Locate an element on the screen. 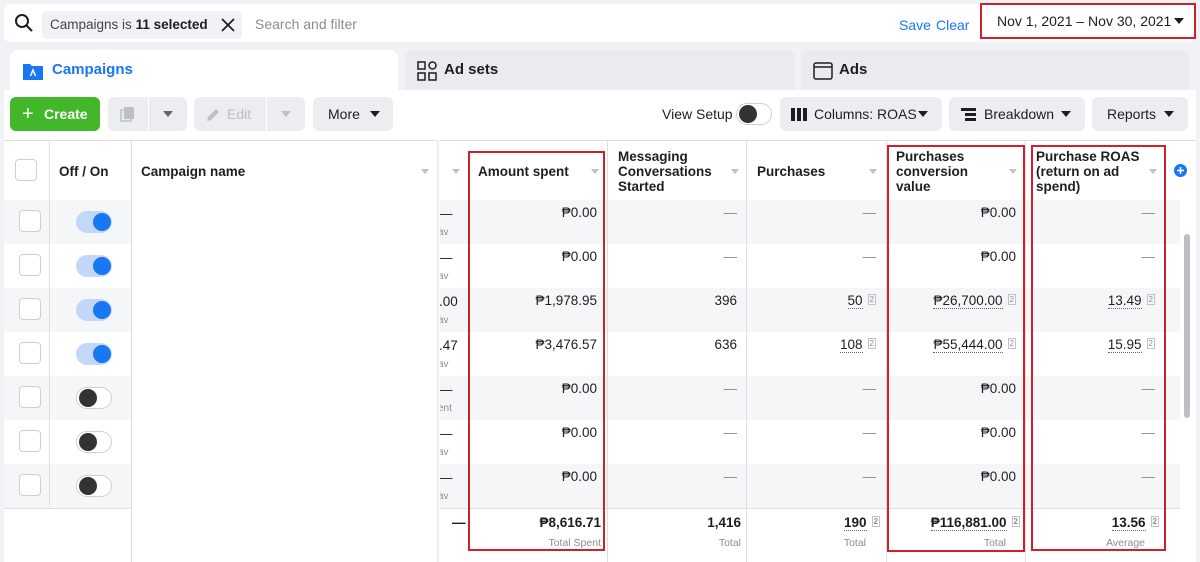  ad-window-icon is located at coordinates (823, 71).